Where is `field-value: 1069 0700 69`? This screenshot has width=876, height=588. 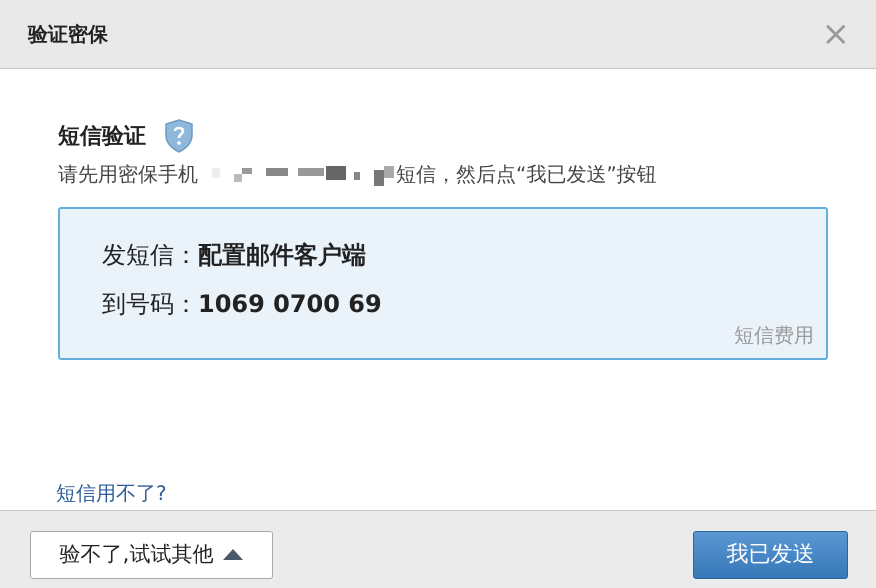
field-value: 1069 0700 69 is located at coordinates (290, 304).